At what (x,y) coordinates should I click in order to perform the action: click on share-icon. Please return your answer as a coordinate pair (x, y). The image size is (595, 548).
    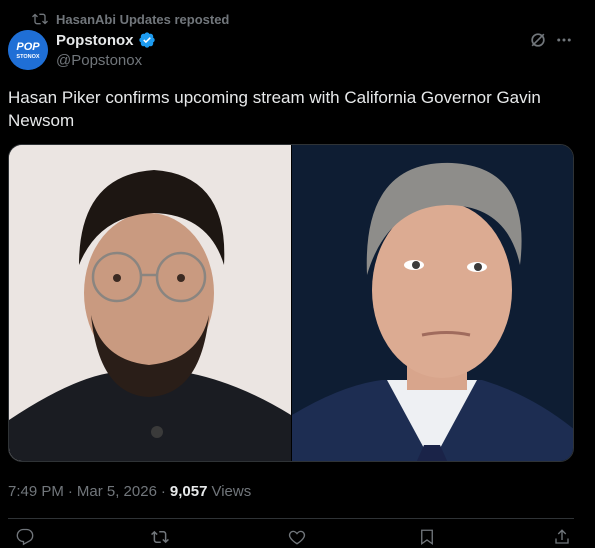
    Looking at the image, I should click on (562, 537).